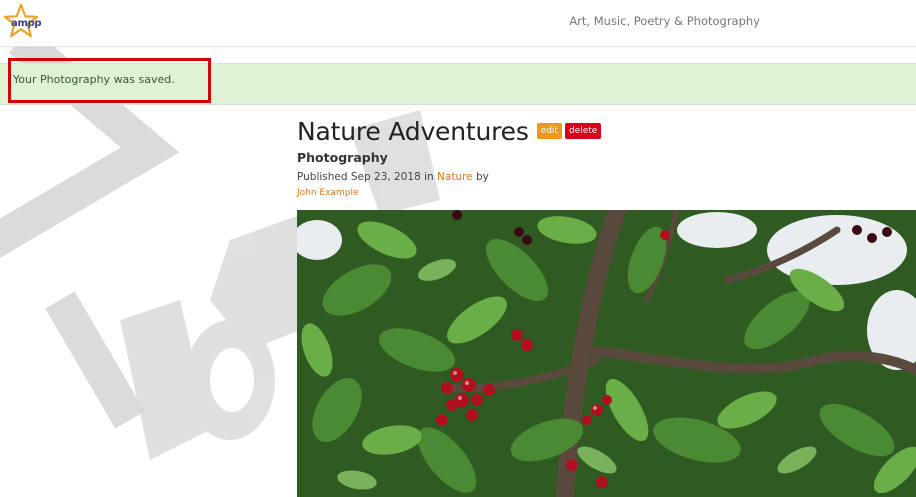 The height and width of the screenshot is (497, 916). I want to click on delete-button: delete, so click(583, 131).